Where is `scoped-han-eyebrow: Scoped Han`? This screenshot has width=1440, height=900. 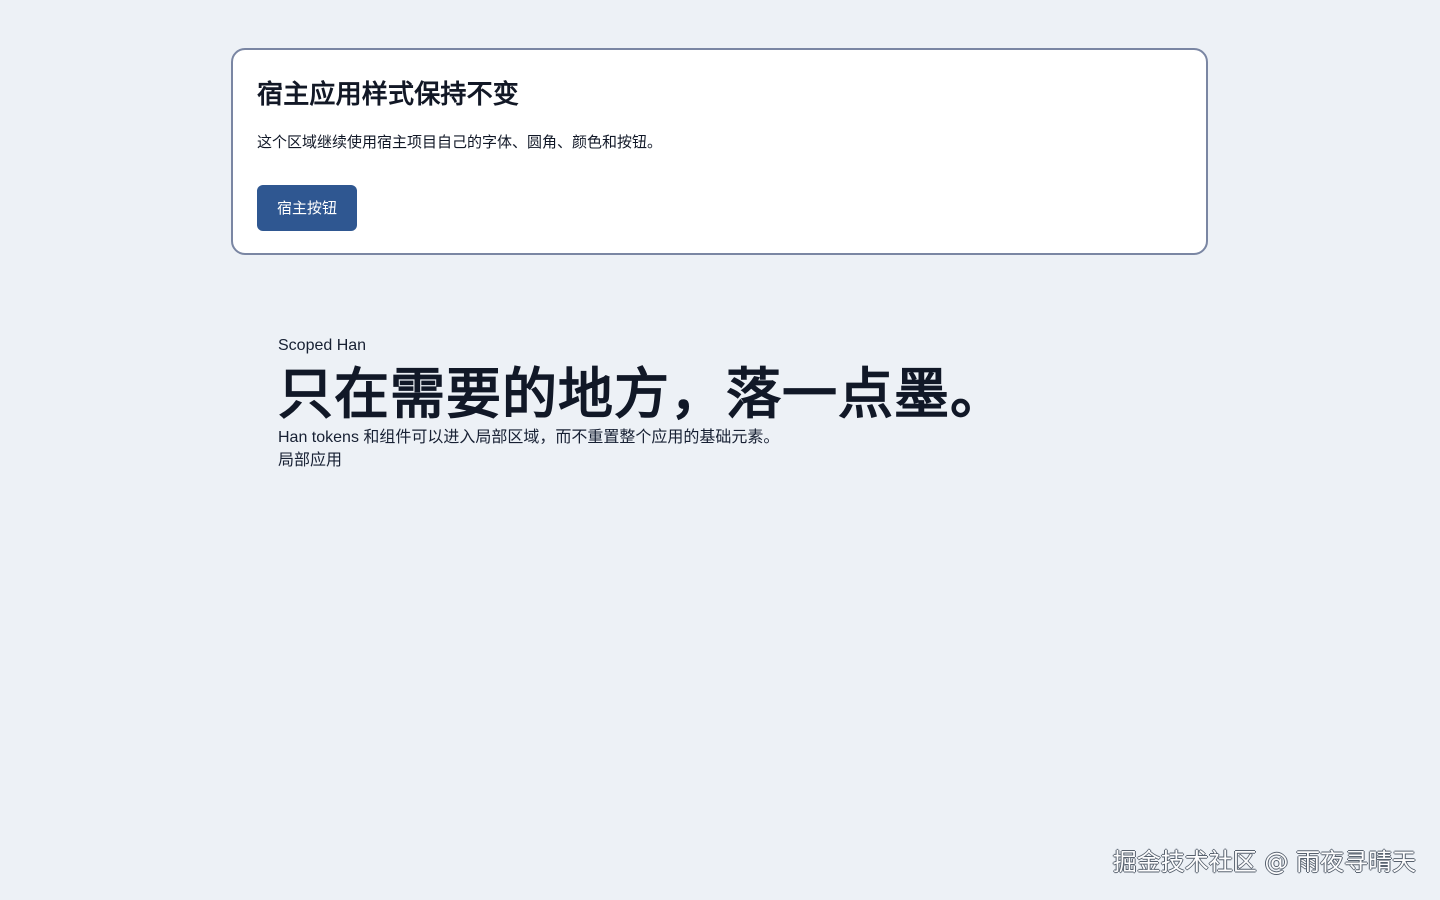 scoped-han-eyebrow: Scoped Han is located at coordinates (322, 345).